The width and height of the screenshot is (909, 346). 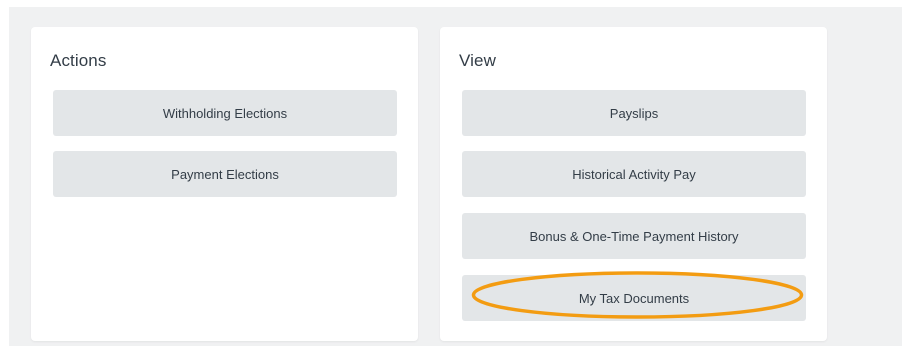 What do you see at coordinates (634, 298) in the screenshot?
I see `my-tax-documents-button: My Tax Documents` at bounding box center [634, 298].